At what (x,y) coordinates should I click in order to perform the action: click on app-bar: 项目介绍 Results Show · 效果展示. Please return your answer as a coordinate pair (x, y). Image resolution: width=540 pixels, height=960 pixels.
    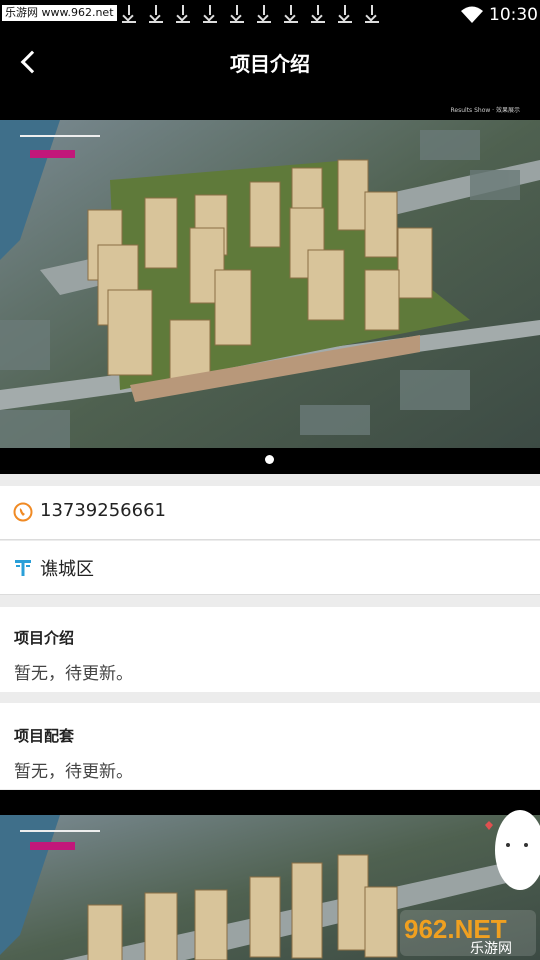
    Looking at the image, I should click on (270, 75).